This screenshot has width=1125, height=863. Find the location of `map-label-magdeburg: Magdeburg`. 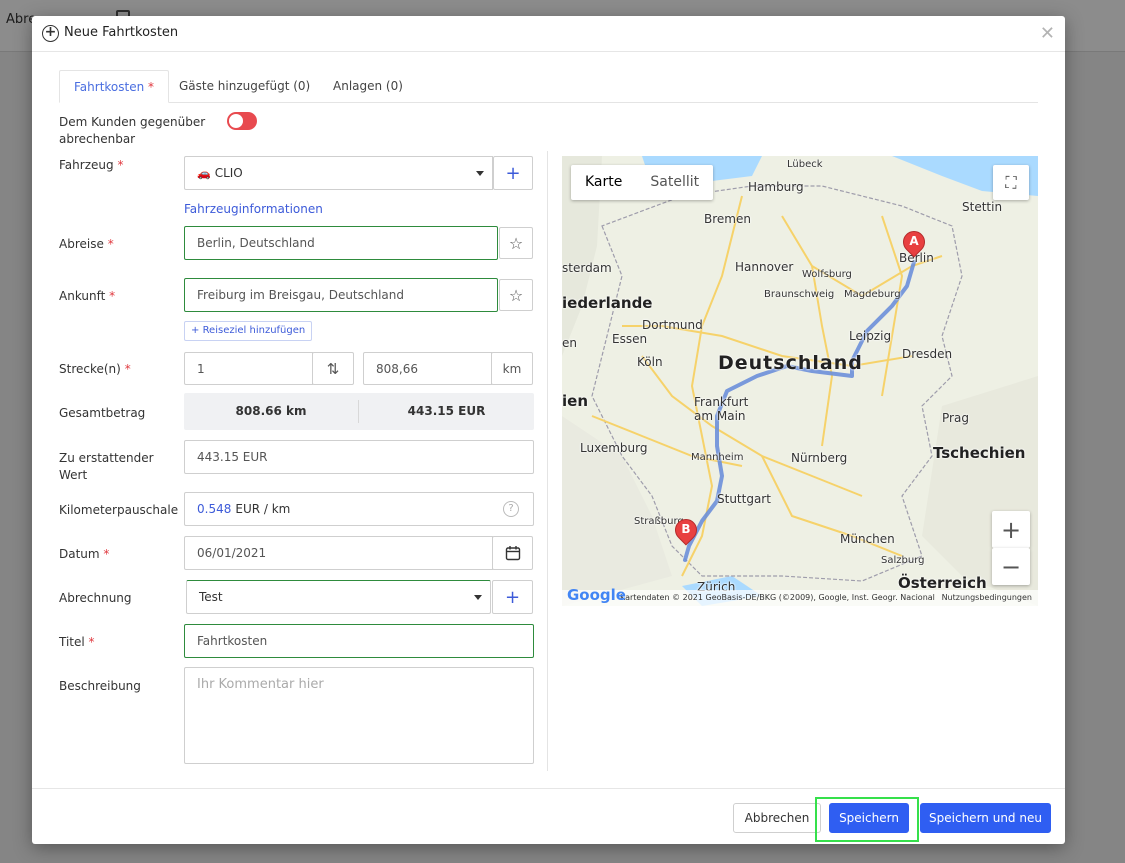

map-label-magdeburg: Magdeburg is located at coordinates (872, 294).